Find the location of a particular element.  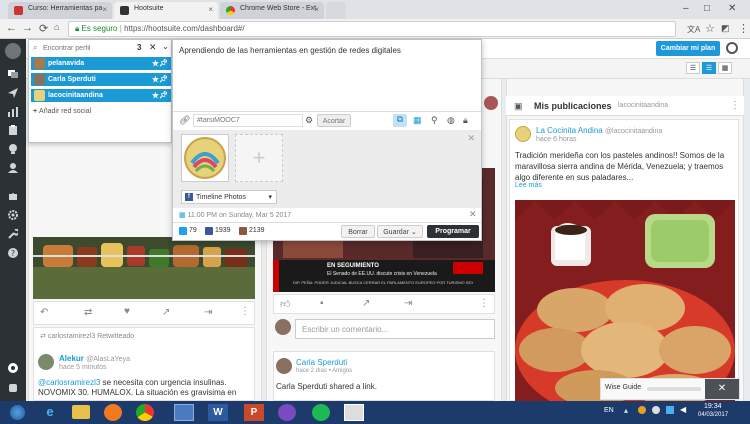

minimize-icon: – is located at coordinates (686, 8).